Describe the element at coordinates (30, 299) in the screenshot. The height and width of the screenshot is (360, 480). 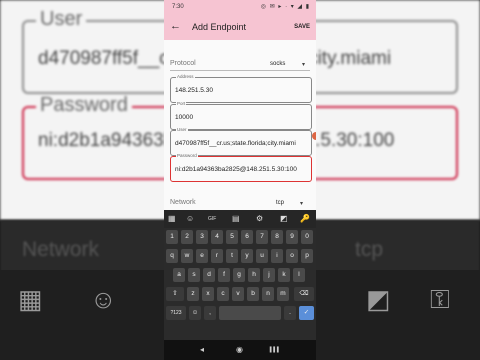
I see `bg-grid-icon: ▦` at that location.